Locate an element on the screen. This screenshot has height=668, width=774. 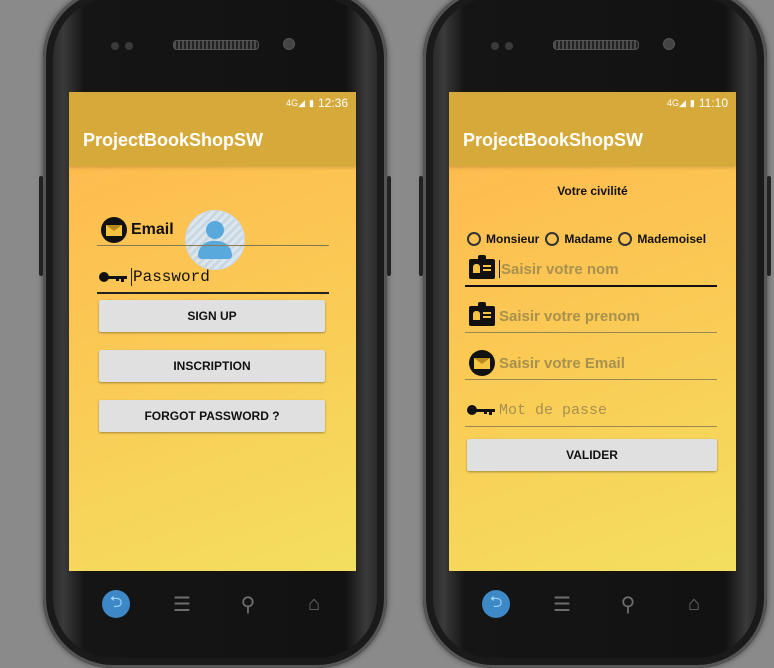
status-bar: 4G◢ ▮ 12:36 is located at coordinates (212, 103).